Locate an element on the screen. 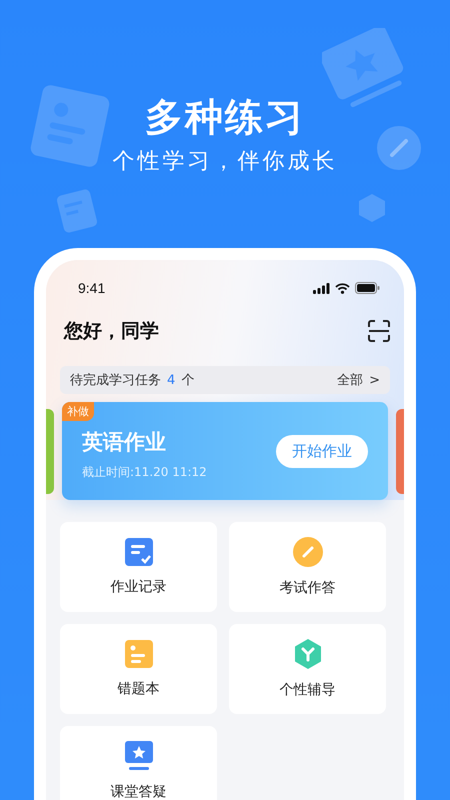 The image size is (450, 800). feature-tile: 作业记录 is located at coordinates (138, 567).